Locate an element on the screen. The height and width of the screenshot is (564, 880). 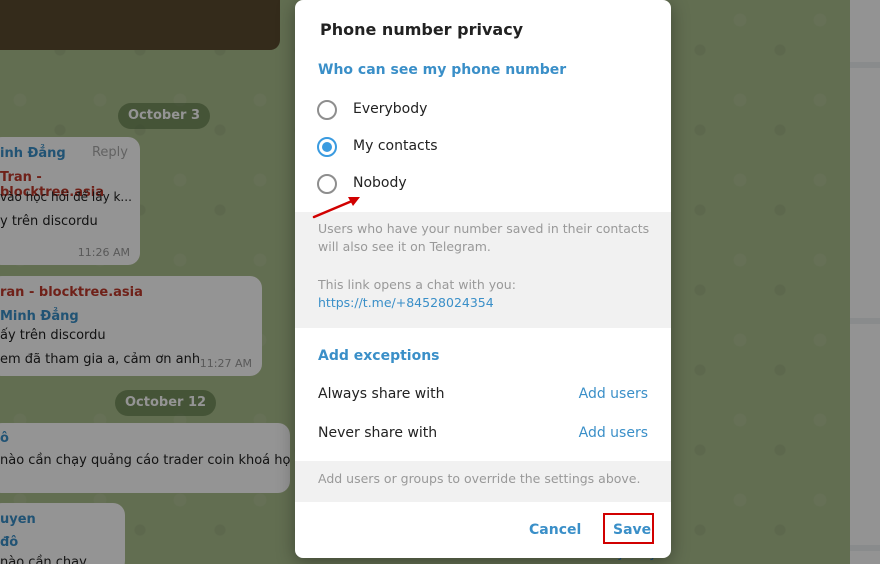
section-title: Who can see my phone number is located at coordinates (442, 70).